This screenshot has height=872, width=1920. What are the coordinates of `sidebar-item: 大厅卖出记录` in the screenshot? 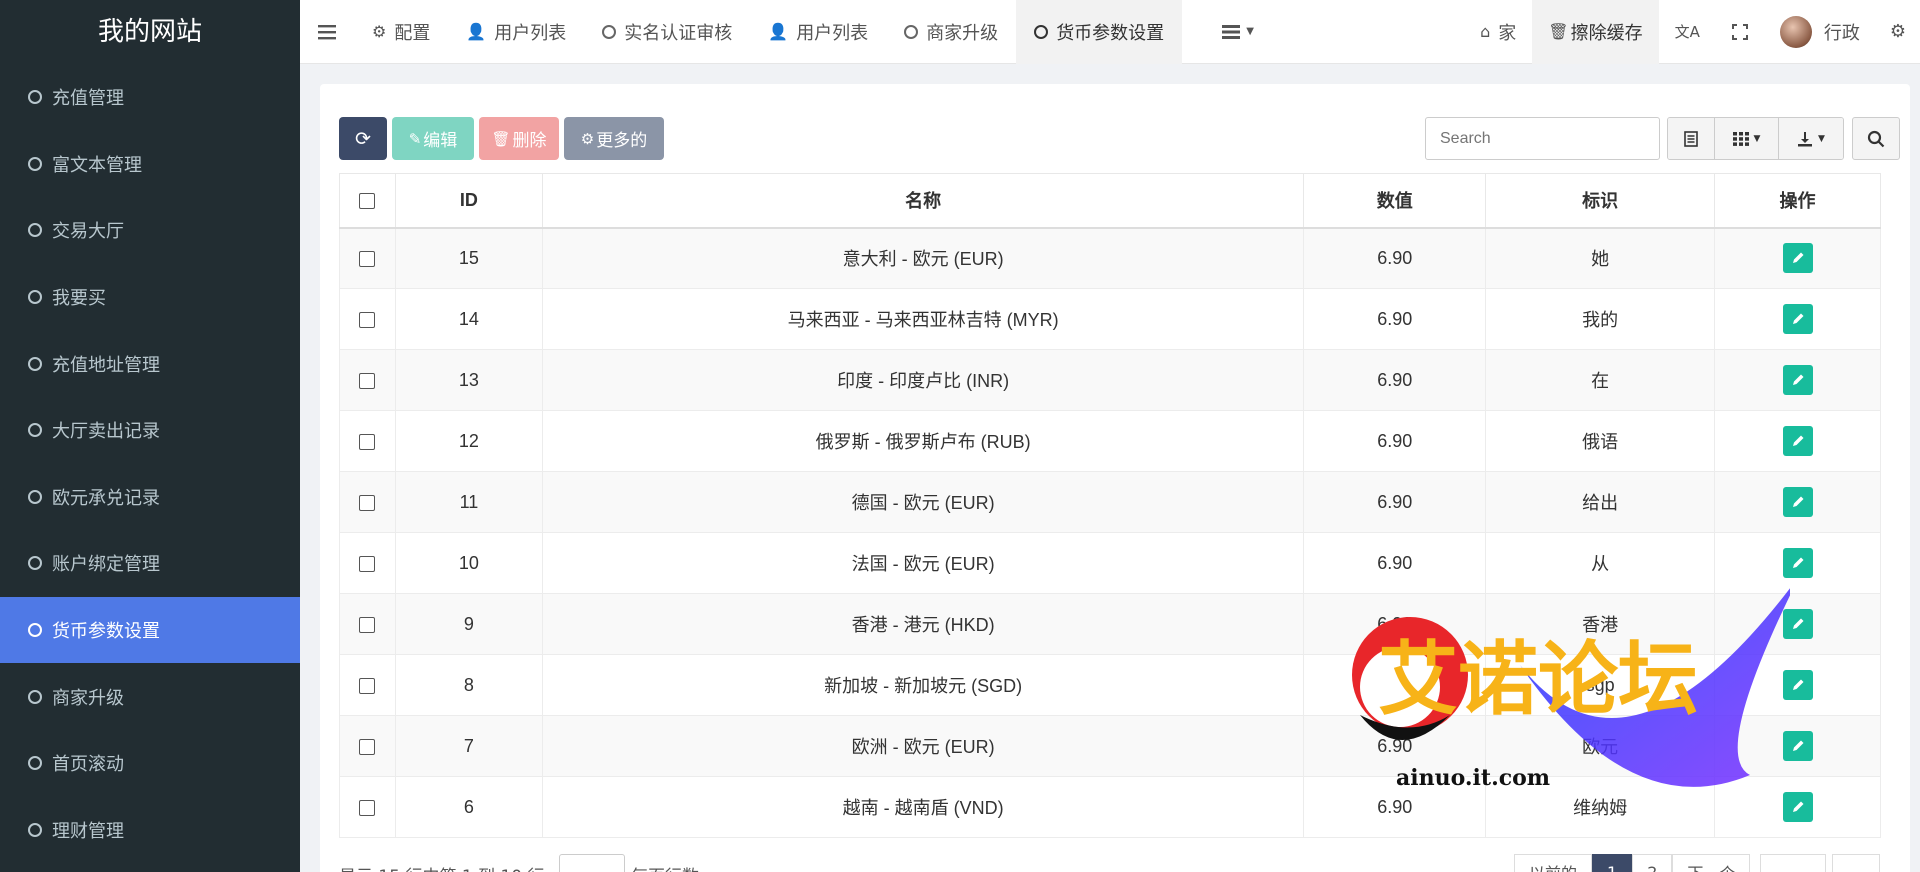 It's located at (150, 430).